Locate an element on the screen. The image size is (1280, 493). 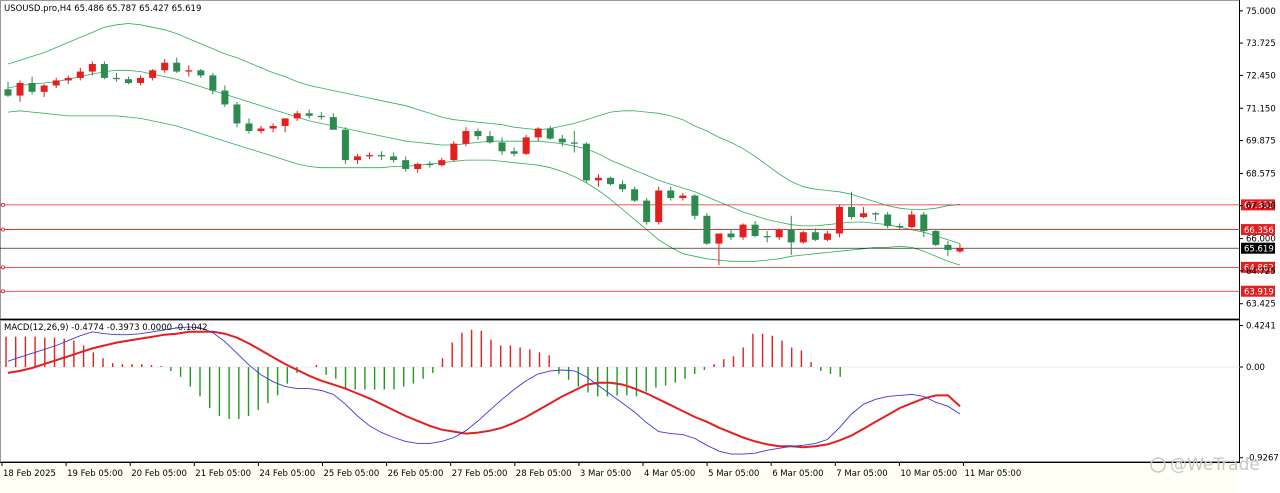
time-tick-label: 5 Mar 05:00 is located at coordinates (733, 474).